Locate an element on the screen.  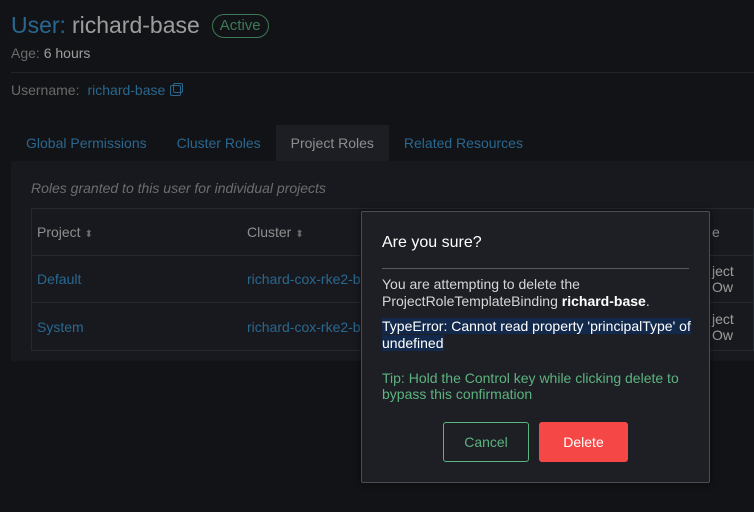
cancel-button: Cancel is located at coordinates (486, 442).